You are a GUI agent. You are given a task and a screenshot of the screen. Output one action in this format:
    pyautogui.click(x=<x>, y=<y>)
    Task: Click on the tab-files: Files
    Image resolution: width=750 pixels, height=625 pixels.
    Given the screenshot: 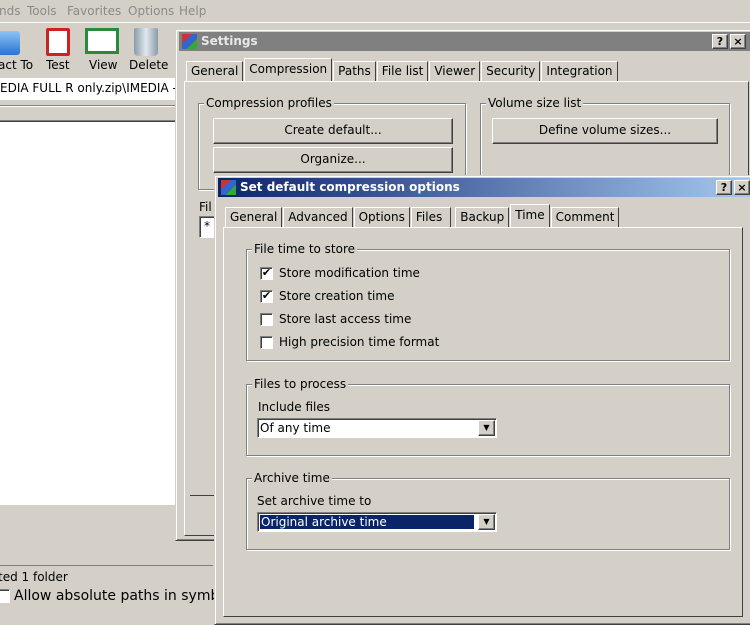 What is the action you would take?
    pyautogui.click(x=431, y=217)
    